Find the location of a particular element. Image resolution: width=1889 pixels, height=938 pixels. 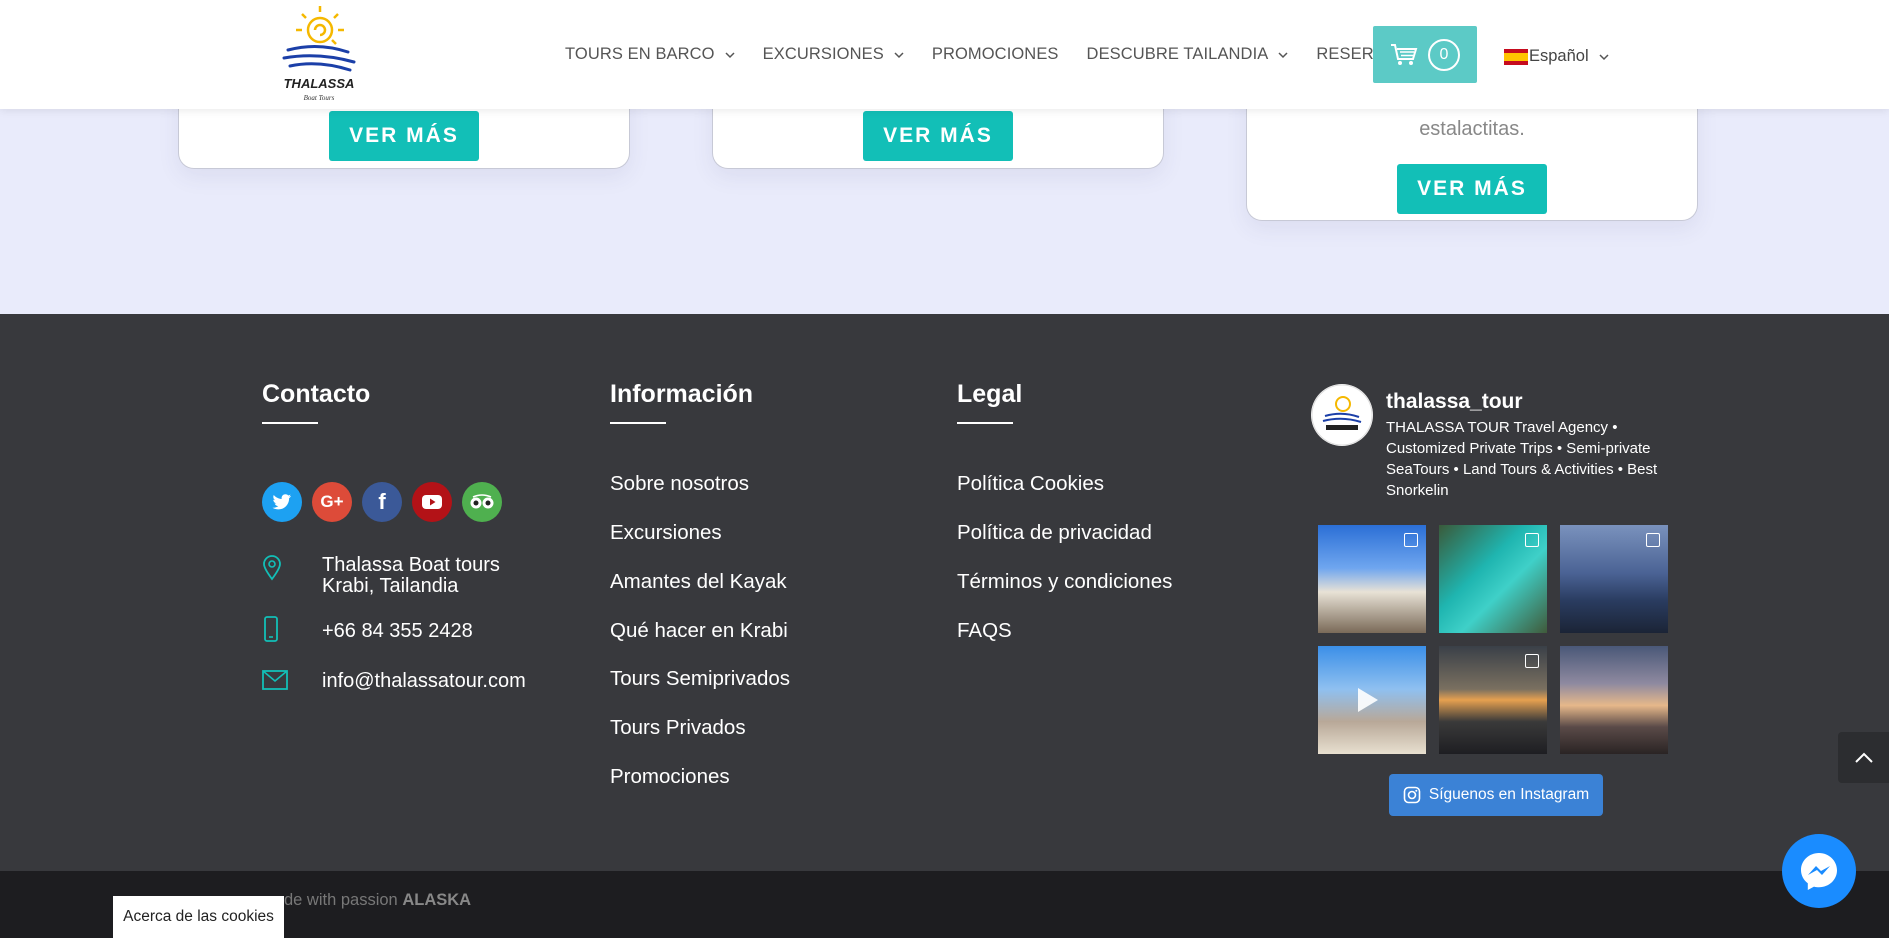

link-que-hacer-krabi: Qué hacer en Krabi is located at coordinates (699, 631).